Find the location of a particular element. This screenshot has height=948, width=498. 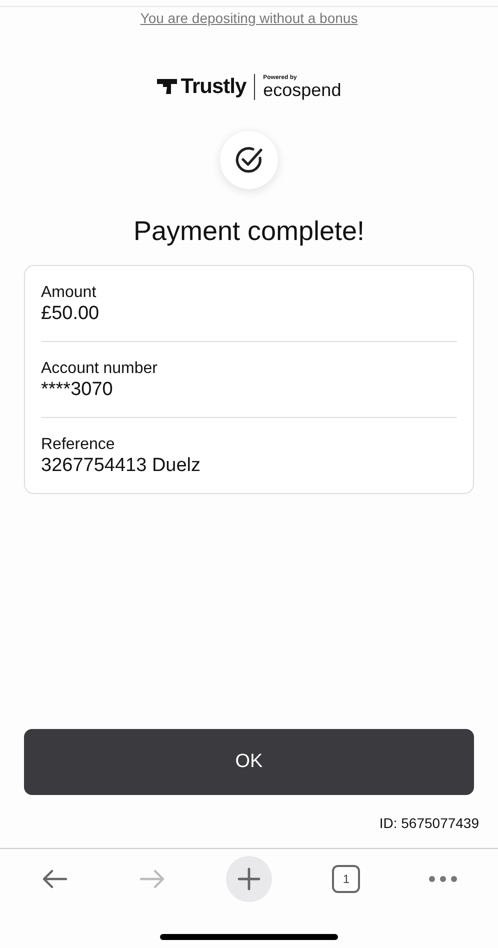

detail-label: Reference is located at coordinates (78, 444).